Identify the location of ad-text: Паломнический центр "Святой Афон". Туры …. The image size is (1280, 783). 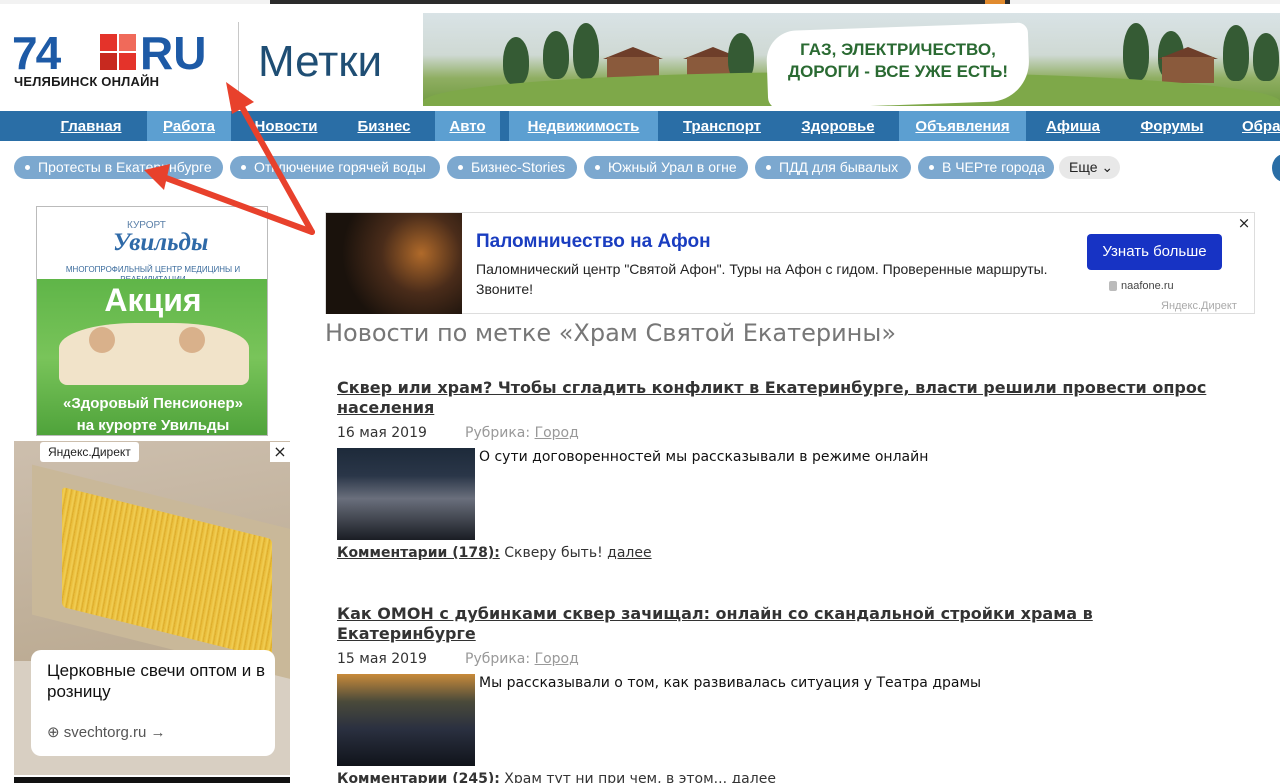
(762, 279).